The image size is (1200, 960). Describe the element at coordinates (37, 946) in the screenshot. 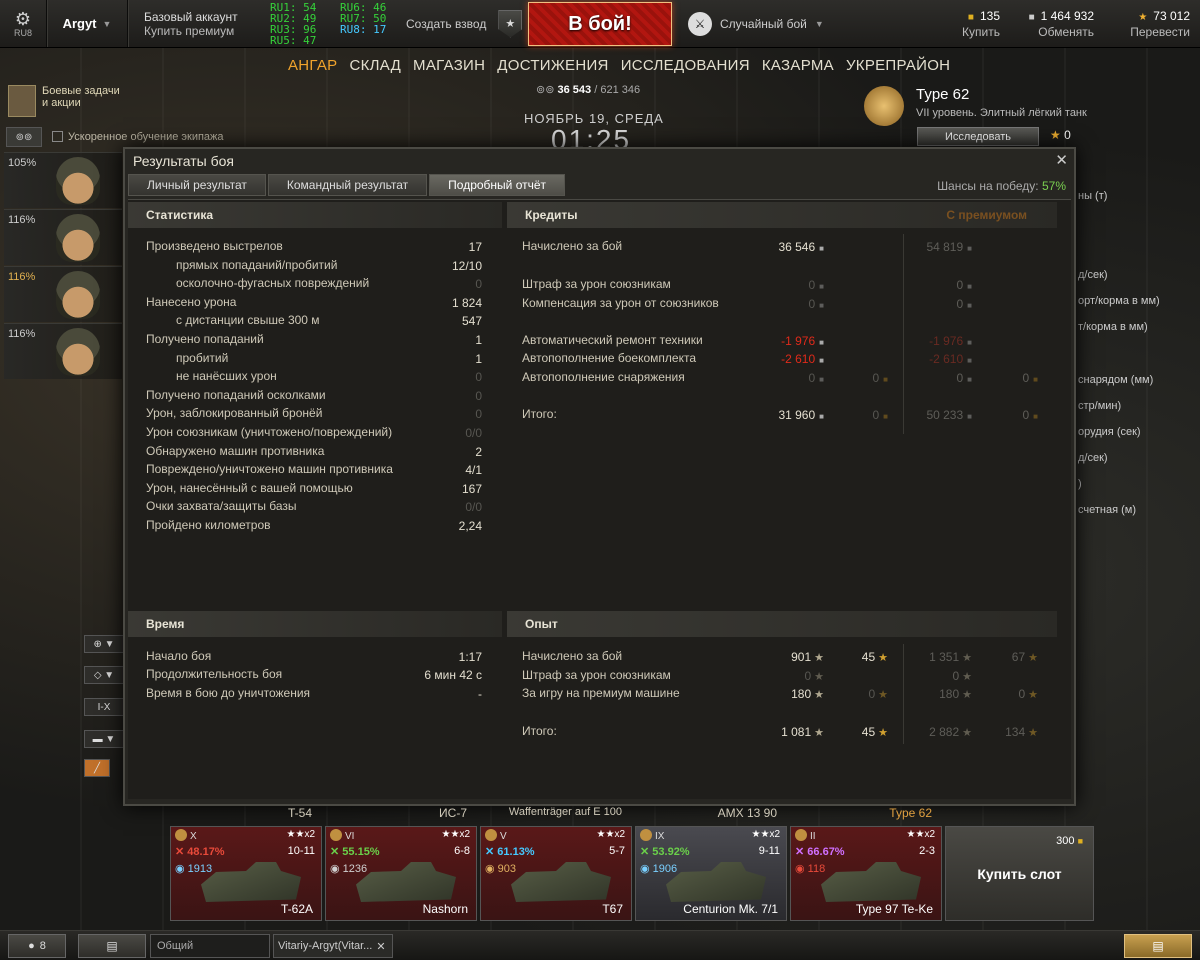

I see `contacts-button: ● 8` at that location.